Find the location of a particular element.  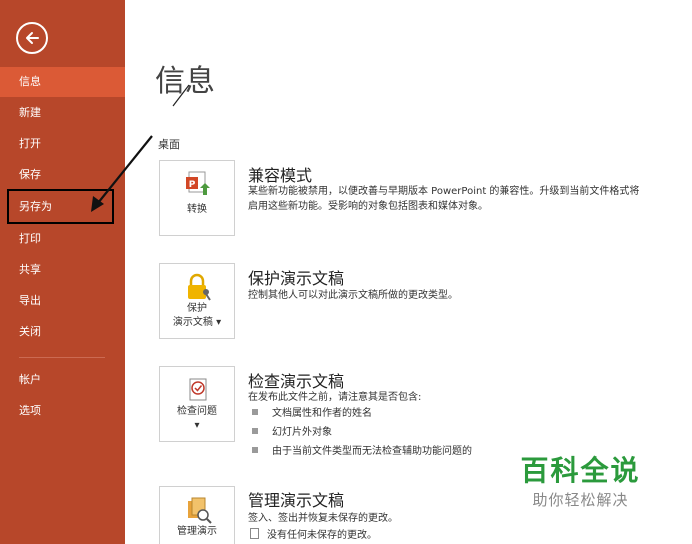

baike-watermark: 百科全说 助你轻松解决 is located at coordinates (580, 477).